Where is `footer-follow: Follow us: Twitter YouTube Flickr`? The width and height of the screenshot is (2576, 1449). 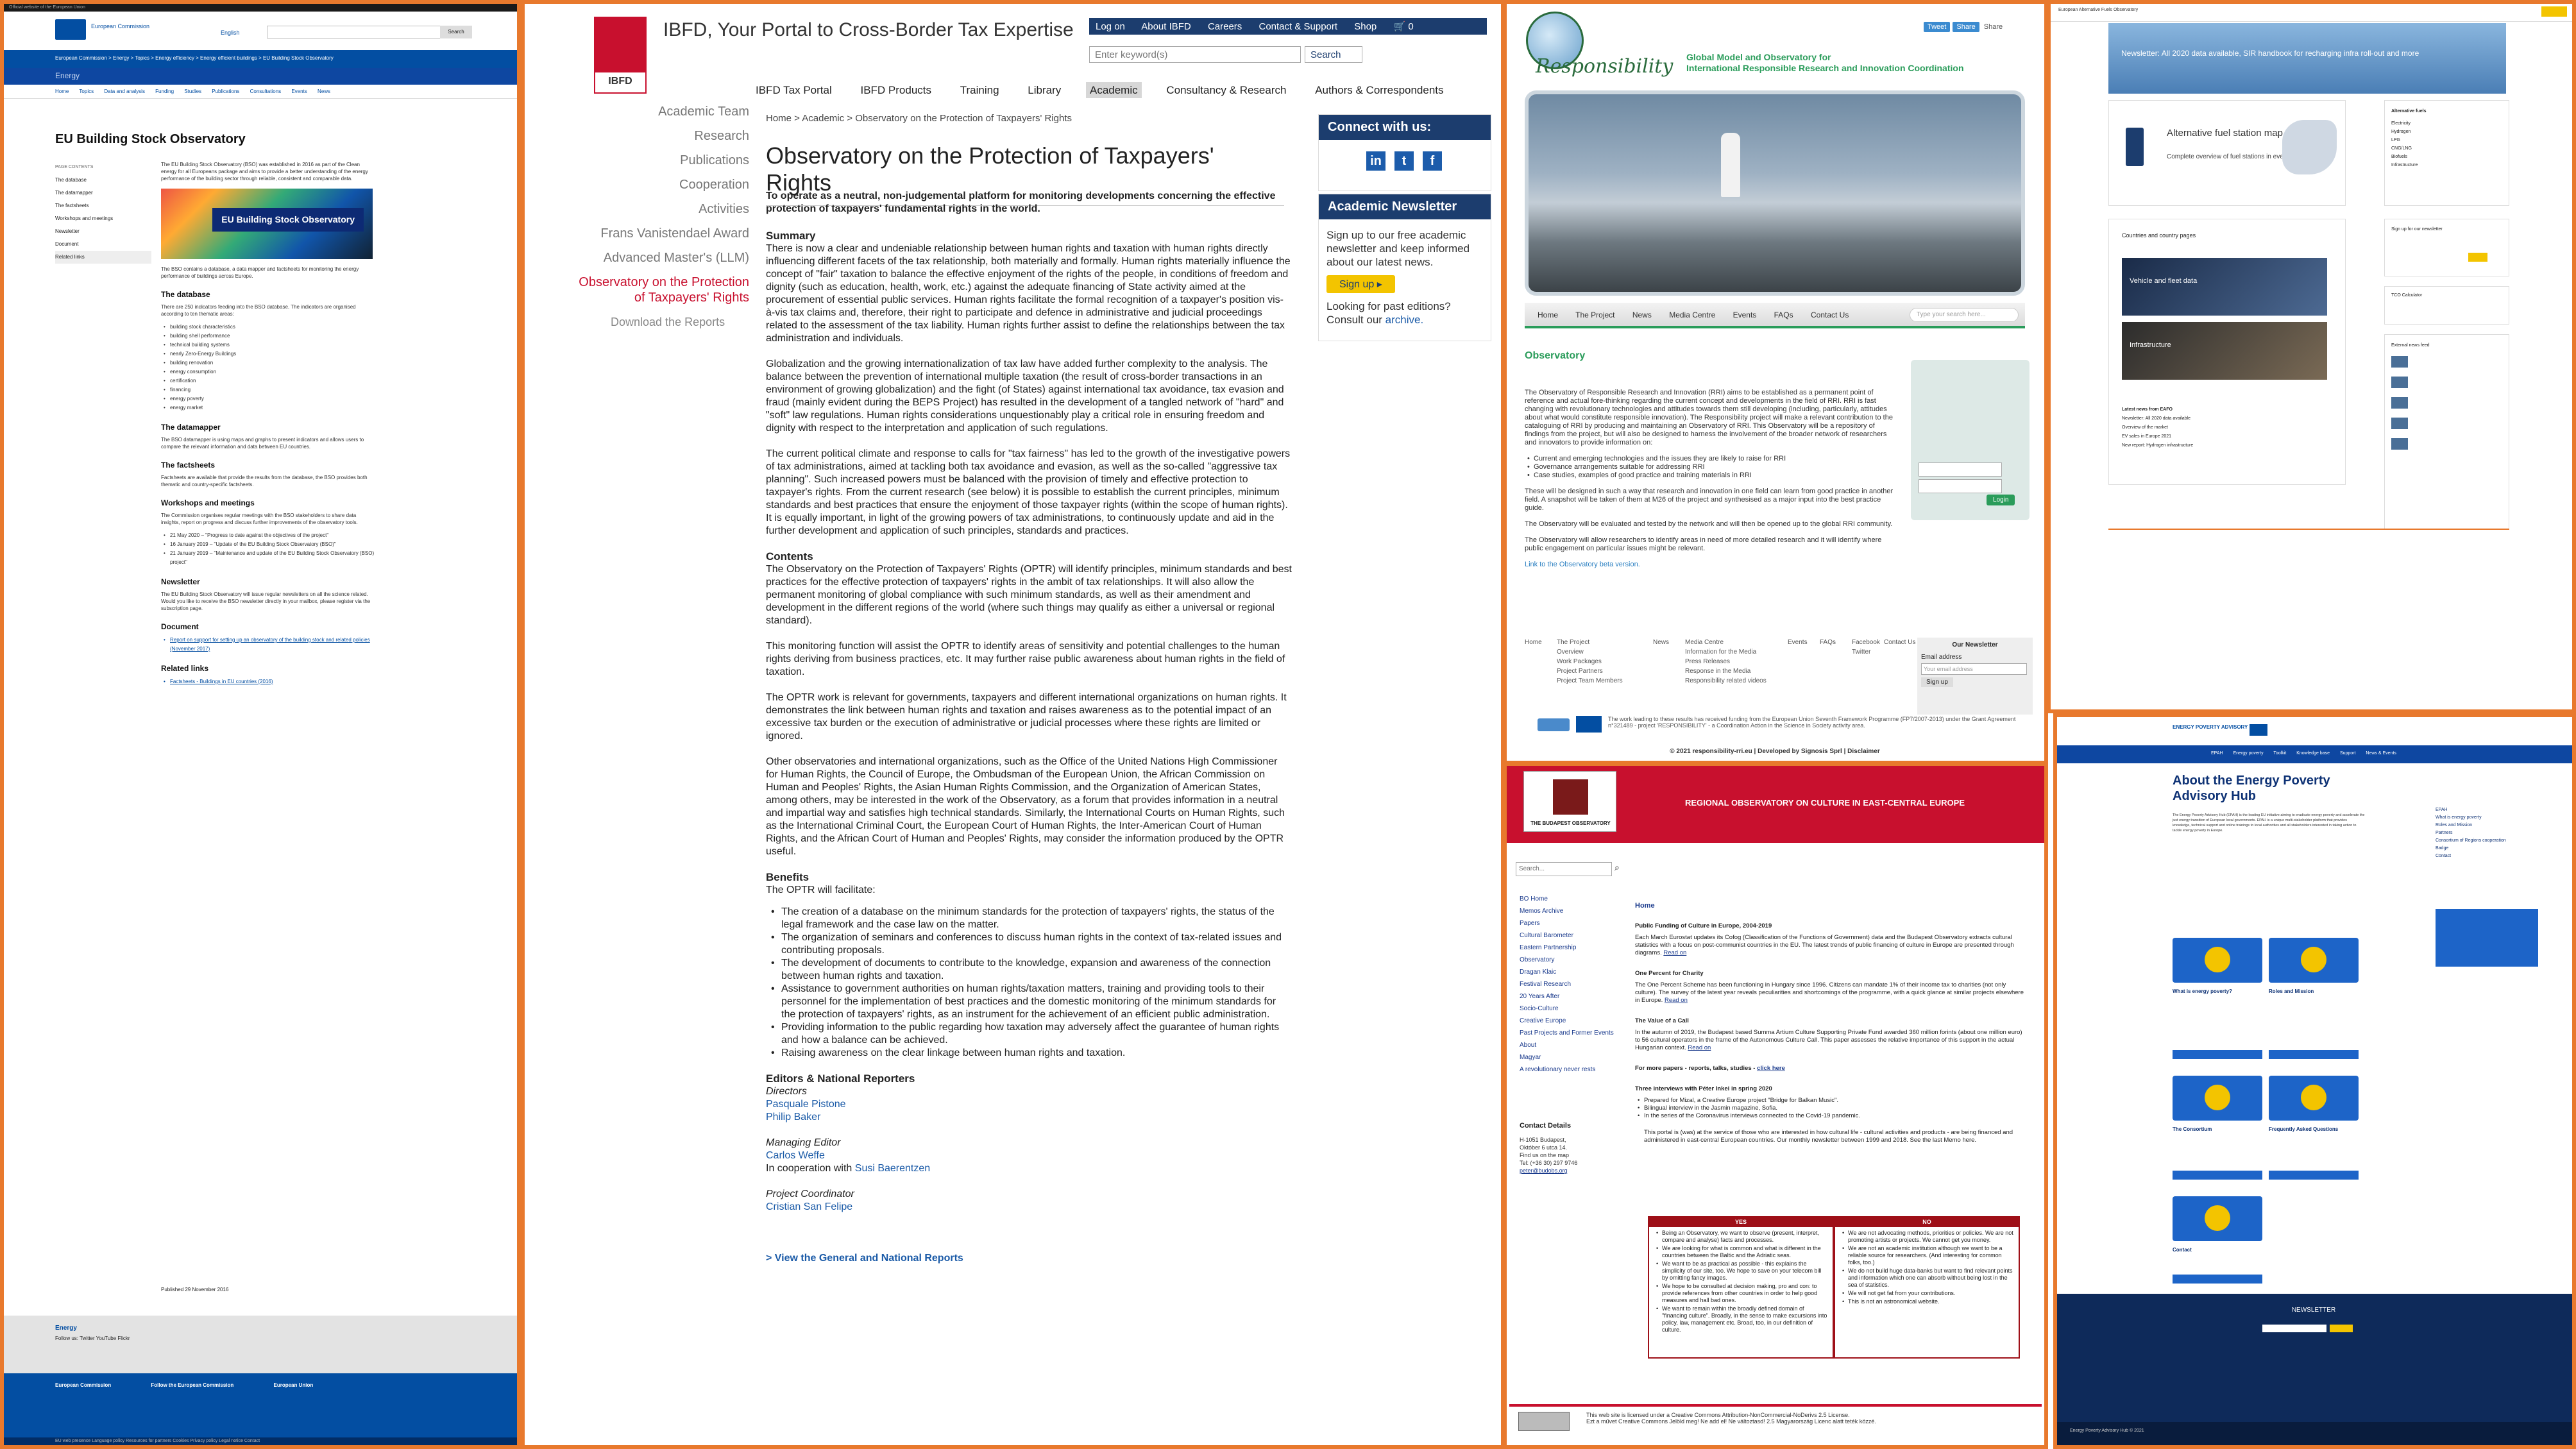 footer-follow: Follow us: Twitter YouTube Flickr is located at coordinates (260, 1338).